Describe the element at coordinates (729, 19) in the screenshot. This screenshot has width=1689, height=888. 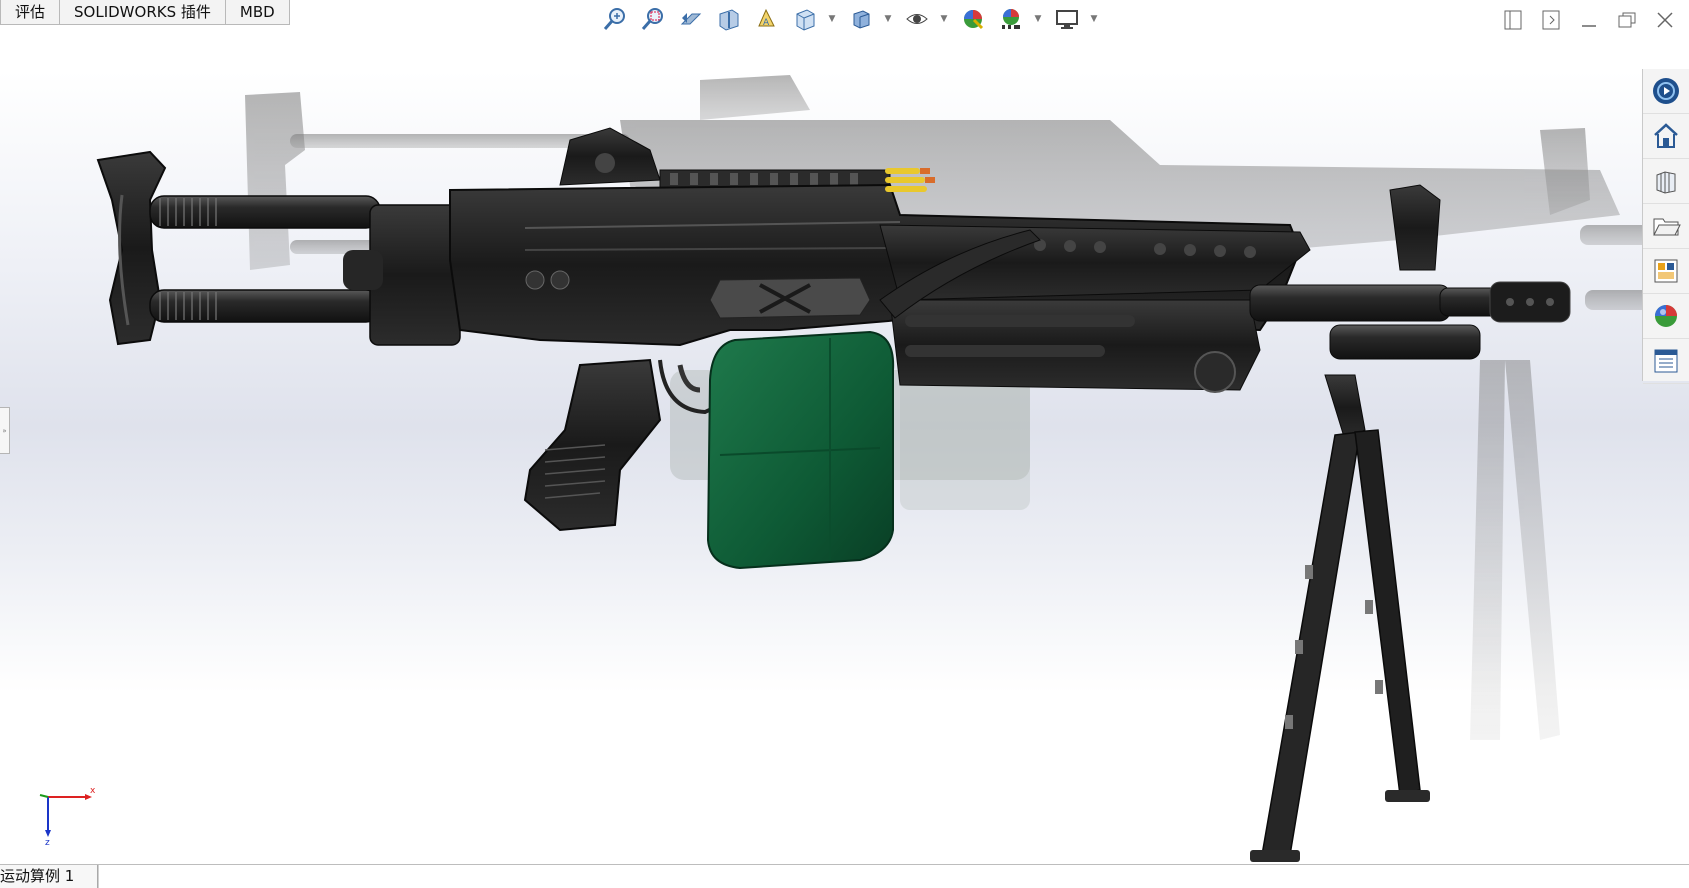
I see `section-view-icon` at that location.